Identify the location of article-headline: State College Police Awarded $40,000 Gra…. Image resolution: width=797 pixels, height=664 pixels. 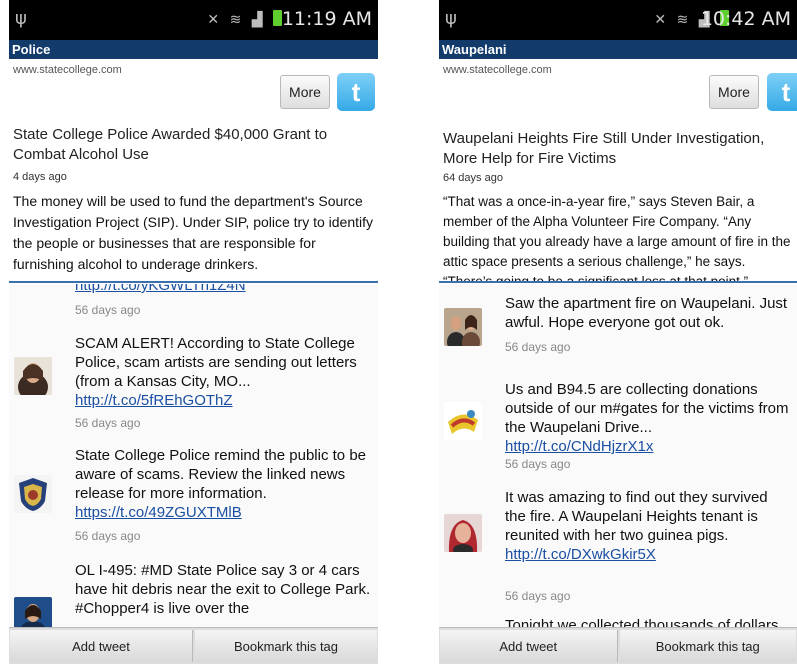
(192, 145).